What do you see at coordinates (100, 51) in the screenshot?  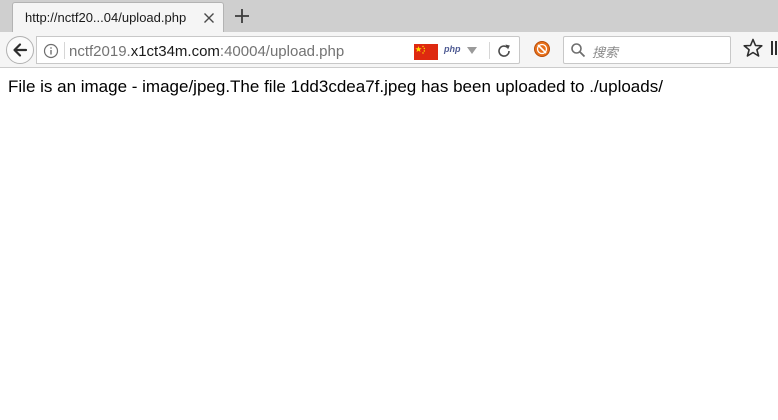 I see `url-prefix: nctf2019.` at bounding box center [100, 51].